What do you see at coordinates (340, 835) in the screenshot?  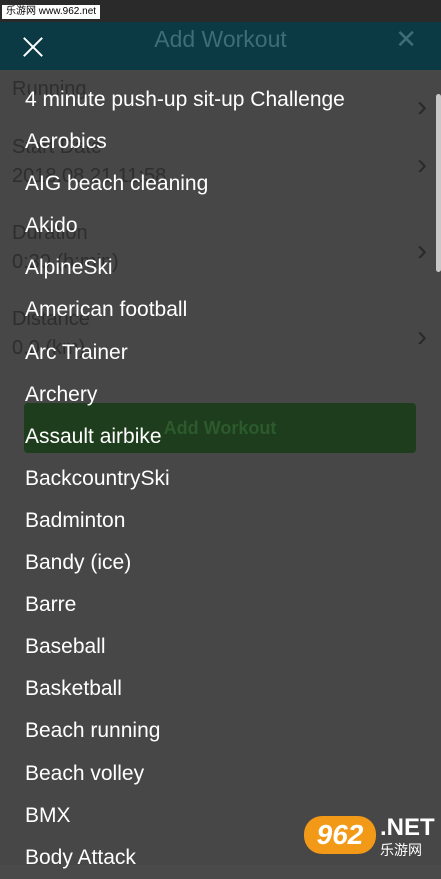 I see `logo-number: 962` at bounding box center [340, 835].